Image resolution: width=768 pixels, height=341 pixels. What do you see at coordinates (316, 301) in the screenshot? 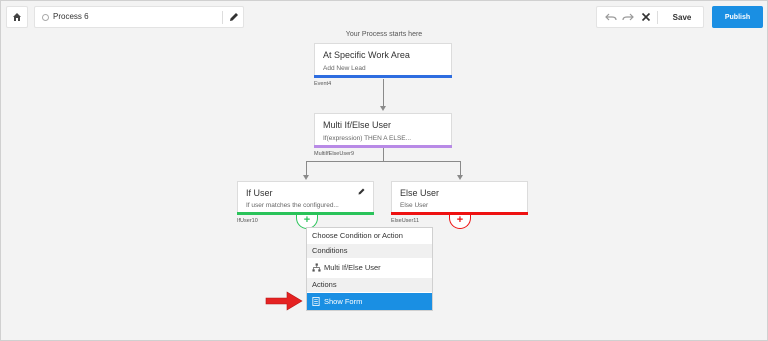
I see `form-icon` at bounding box center [316, 301].